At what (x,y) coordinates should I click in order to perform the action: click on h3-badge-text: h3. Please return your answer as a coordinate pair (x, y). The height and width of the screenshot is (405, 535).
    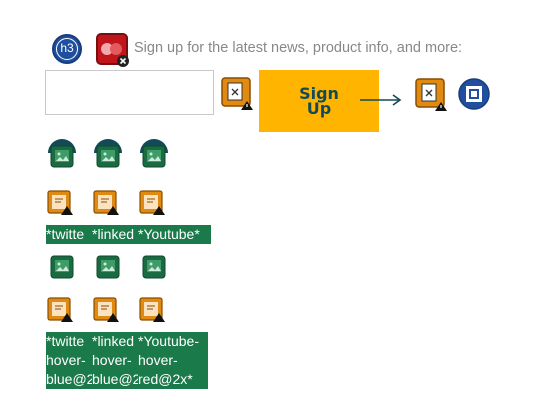
    Looking at the image, I should click on (67, 49).